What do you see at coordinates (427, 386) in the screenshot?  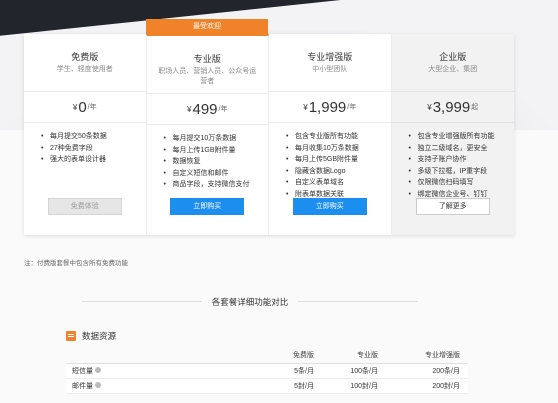 I see `table-cell: 200封/月` at bounding box center [427, 386].